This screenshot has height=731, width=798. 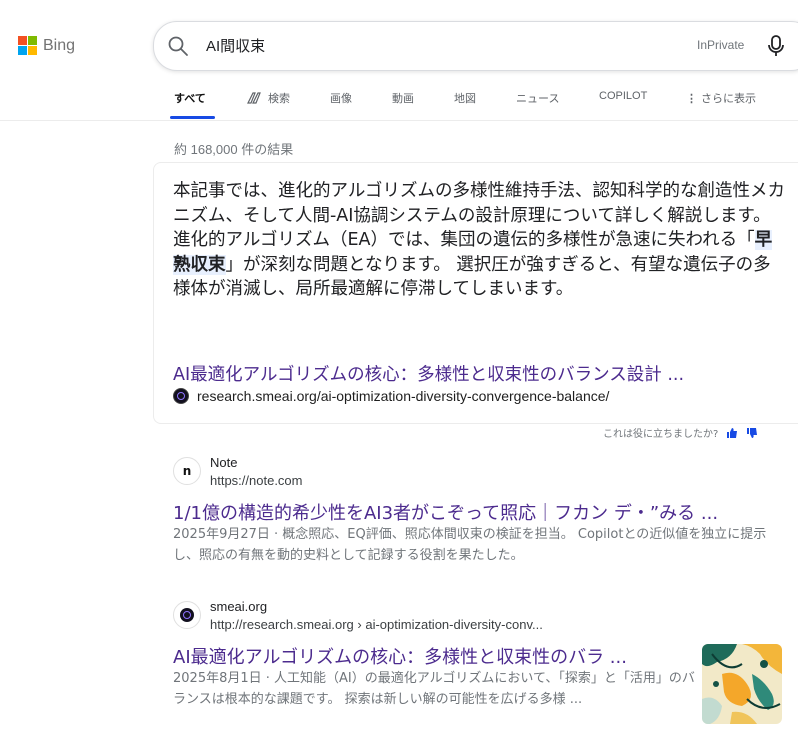 What do you see at coordinates (721, 45) in the screenshot?
I see `inprivate-badge: InPrivate` at bounding box center [721, 45].